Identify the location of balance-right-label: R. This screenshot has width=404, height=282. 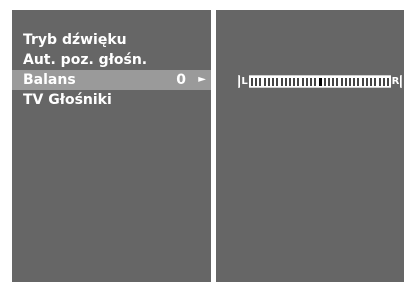
(395, 81).